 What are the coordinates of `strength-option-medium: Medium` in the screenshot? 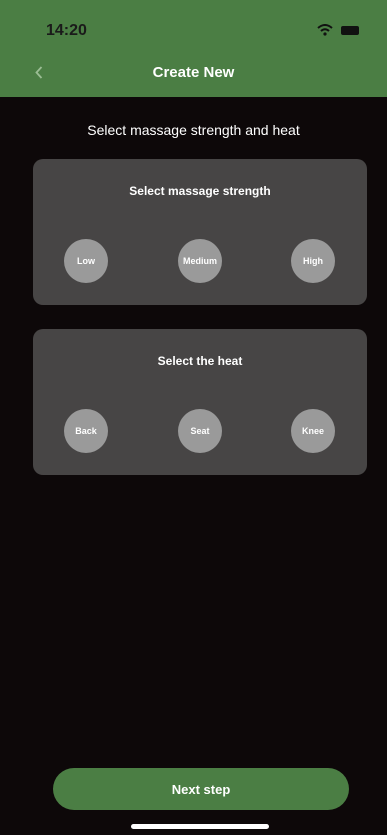 It's located at (200, 261).